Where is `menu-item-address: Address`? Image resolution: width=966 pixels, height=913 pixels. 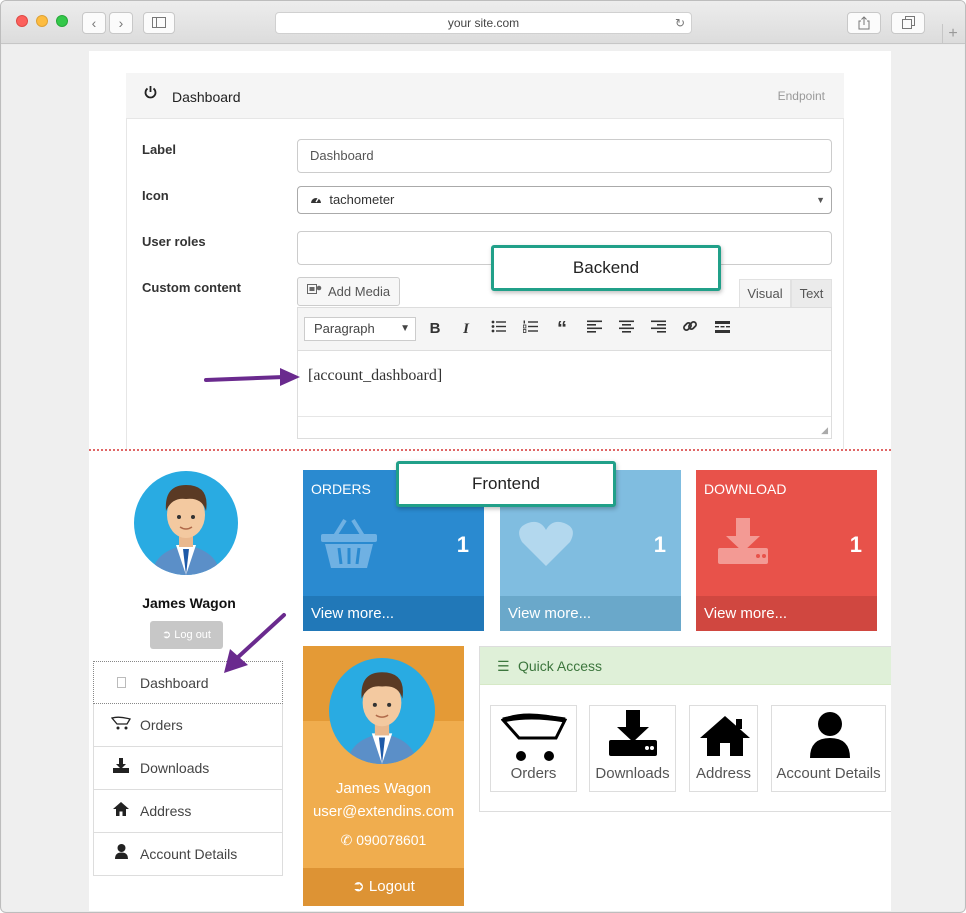 menu-item-address: Address is located at coordinates (188, 811).